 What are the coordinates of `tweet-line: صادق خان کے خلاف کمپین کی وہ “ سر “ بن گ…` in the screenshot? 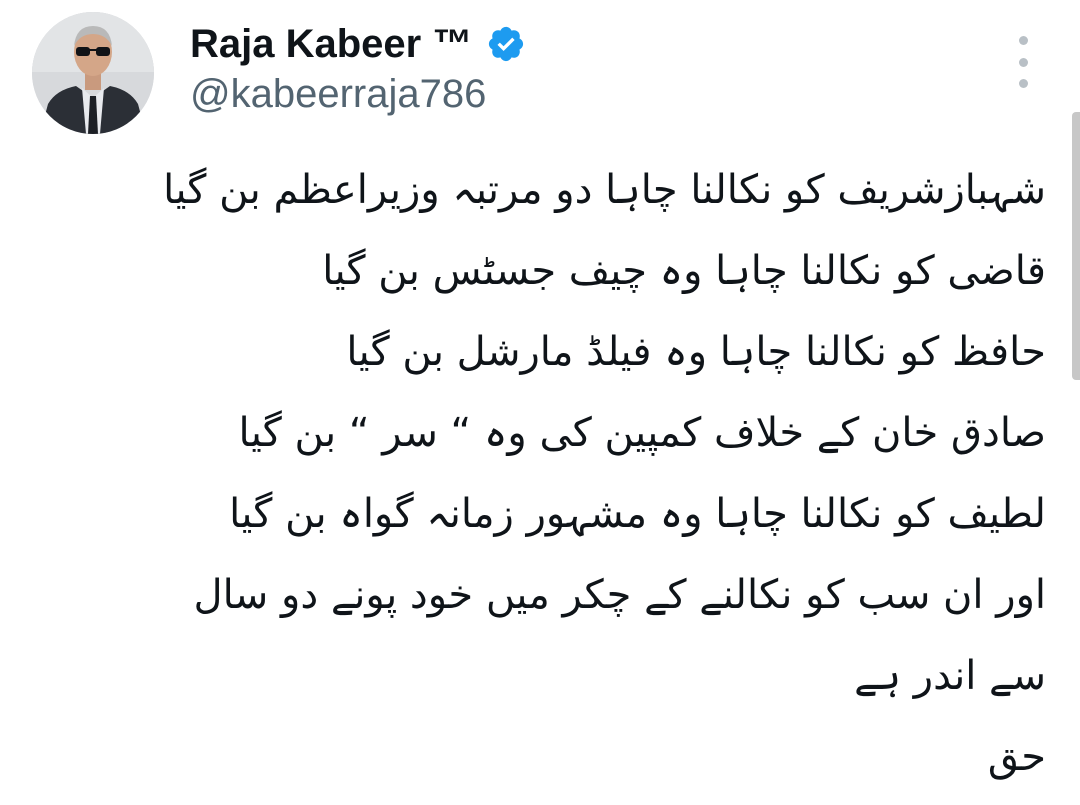 It's located at (642, 433).